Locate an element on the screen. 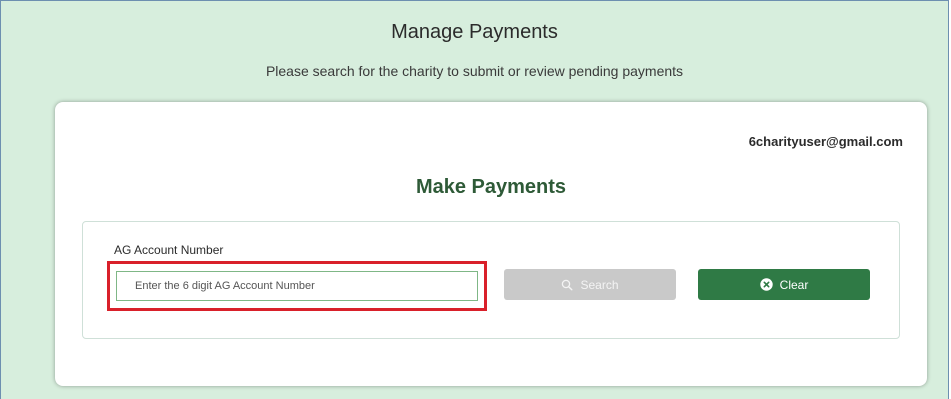 The width and height of the screenshot is (951, 399). clear-button: Clear is located at coordinates (784, 284).